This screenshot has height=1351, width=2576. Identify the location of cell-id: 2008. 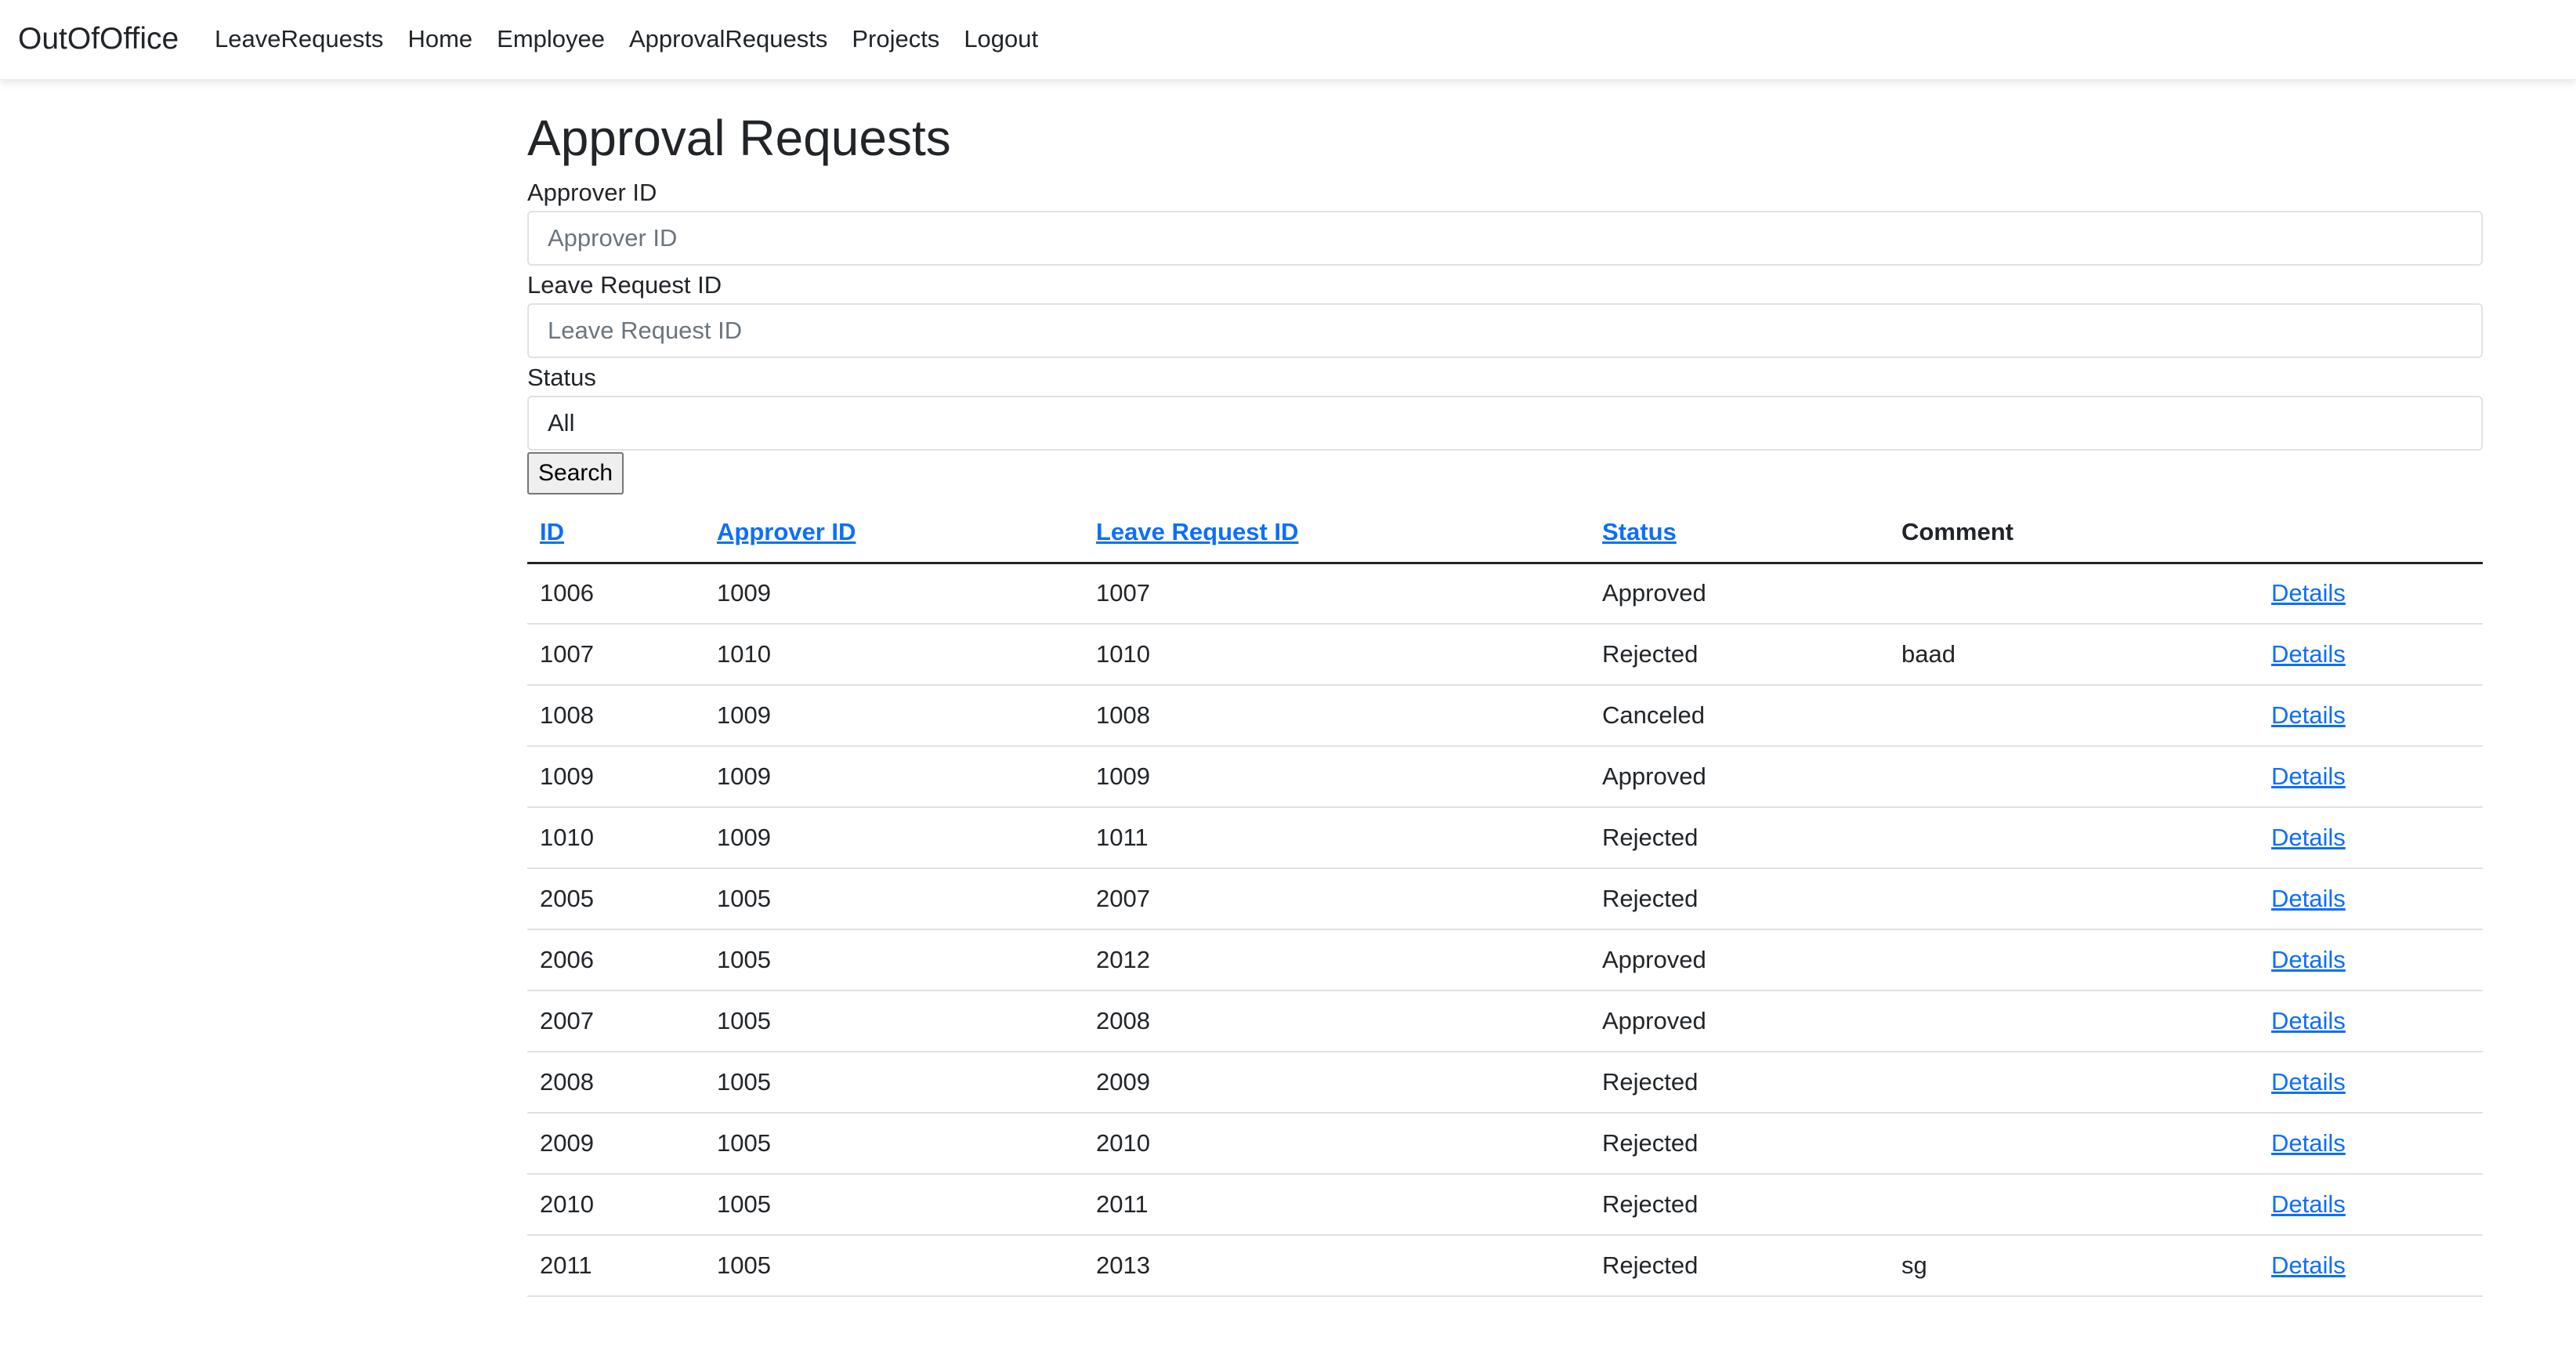
(616, 1083).